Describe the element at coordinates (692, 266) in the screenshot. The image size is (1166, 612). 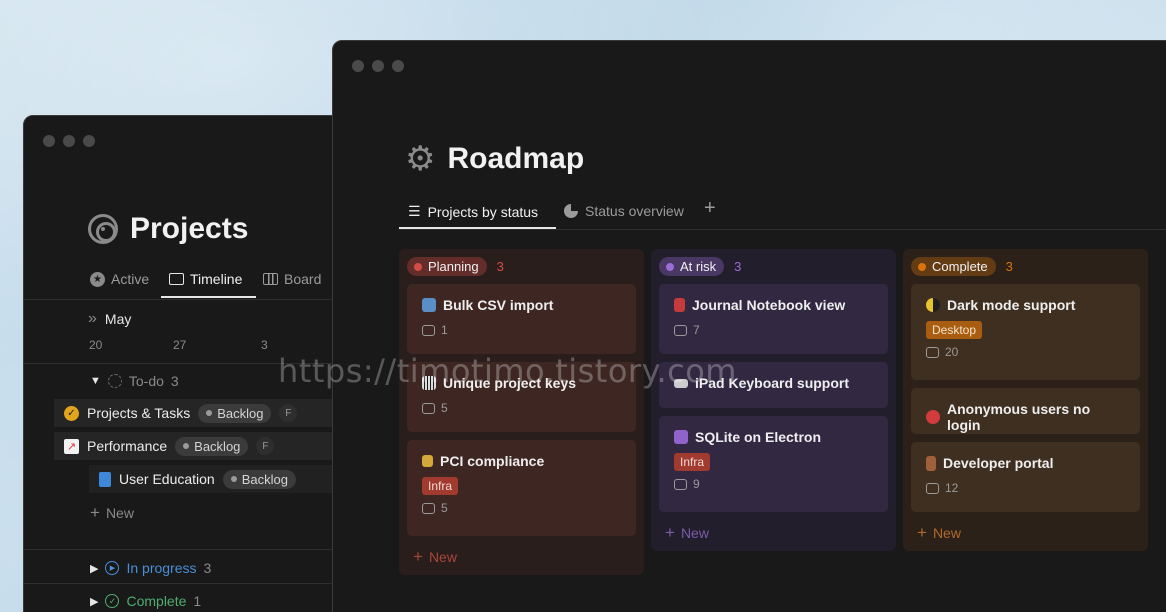
I see `status-badge: At risk` at that location.